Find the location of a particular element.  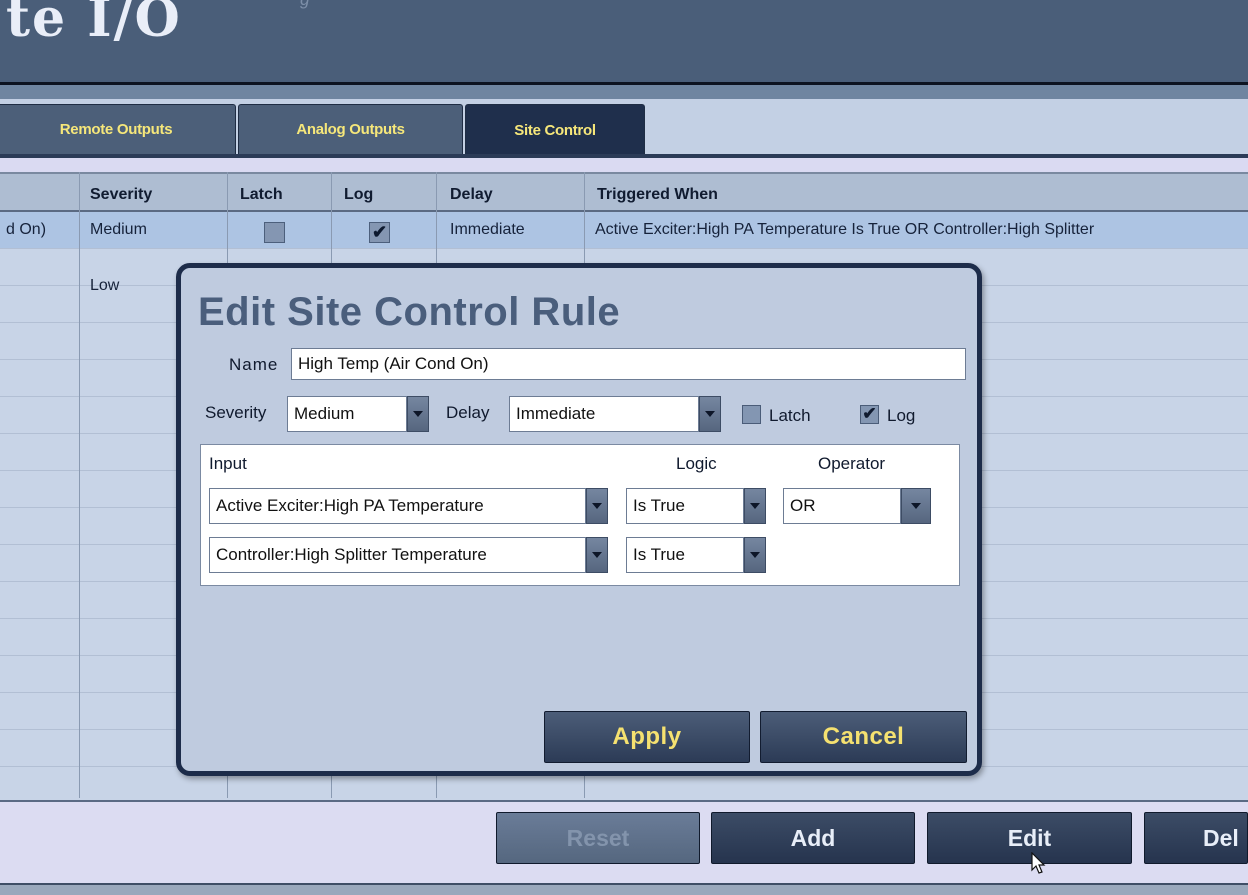

header-text-fragment: g is located at coordinates (304, 5).